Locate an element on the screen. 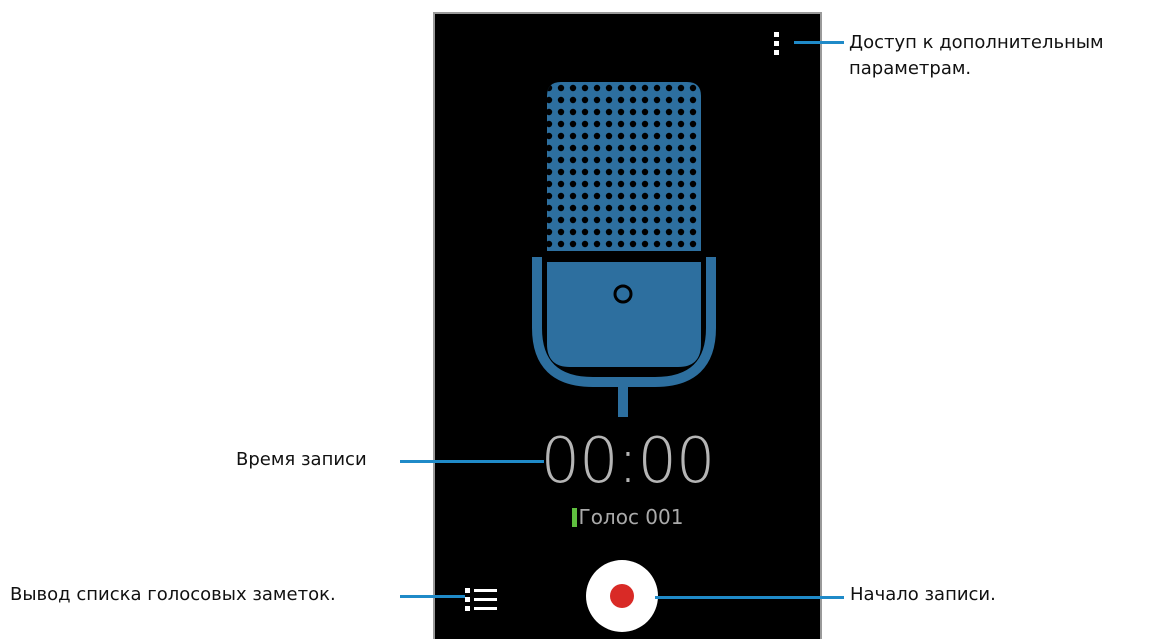 The height and width of the screenshot is (639, 1157). microphone-body is located at coordinates (624, 314).